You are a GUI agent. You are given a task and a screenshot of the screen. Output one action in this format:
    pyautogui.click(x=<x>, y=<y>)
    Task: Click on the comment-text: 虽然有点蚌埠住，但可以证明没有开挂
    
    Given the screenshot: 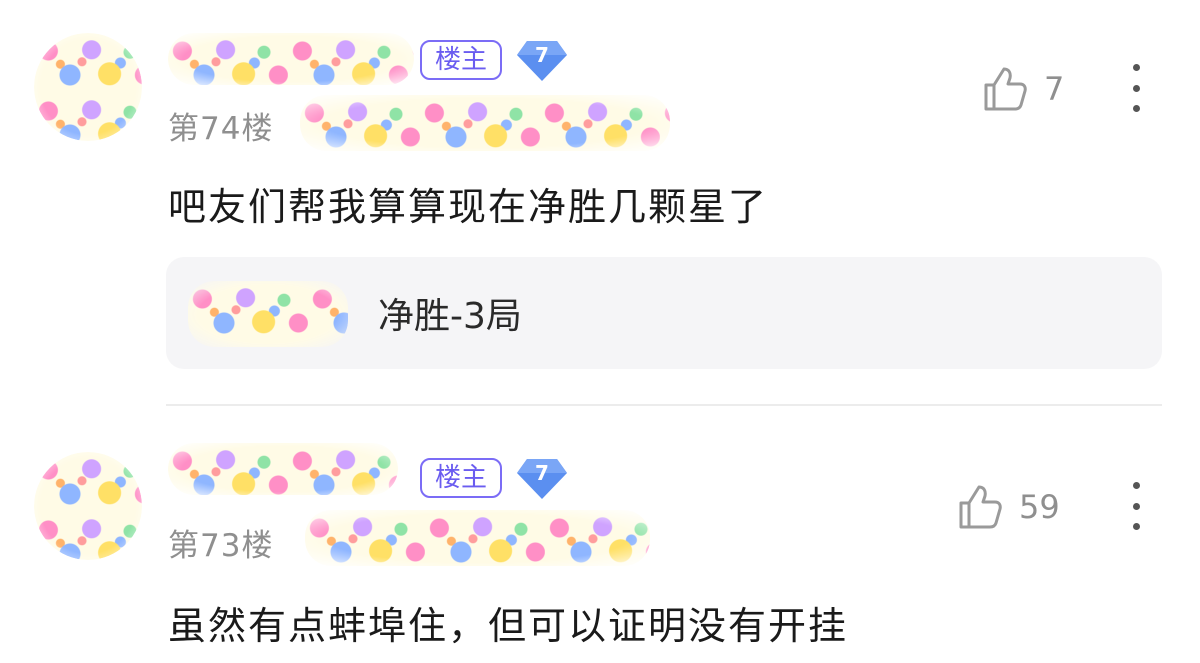 What is the action you would take?
    pyautogui.click(x=508, y=626)
    